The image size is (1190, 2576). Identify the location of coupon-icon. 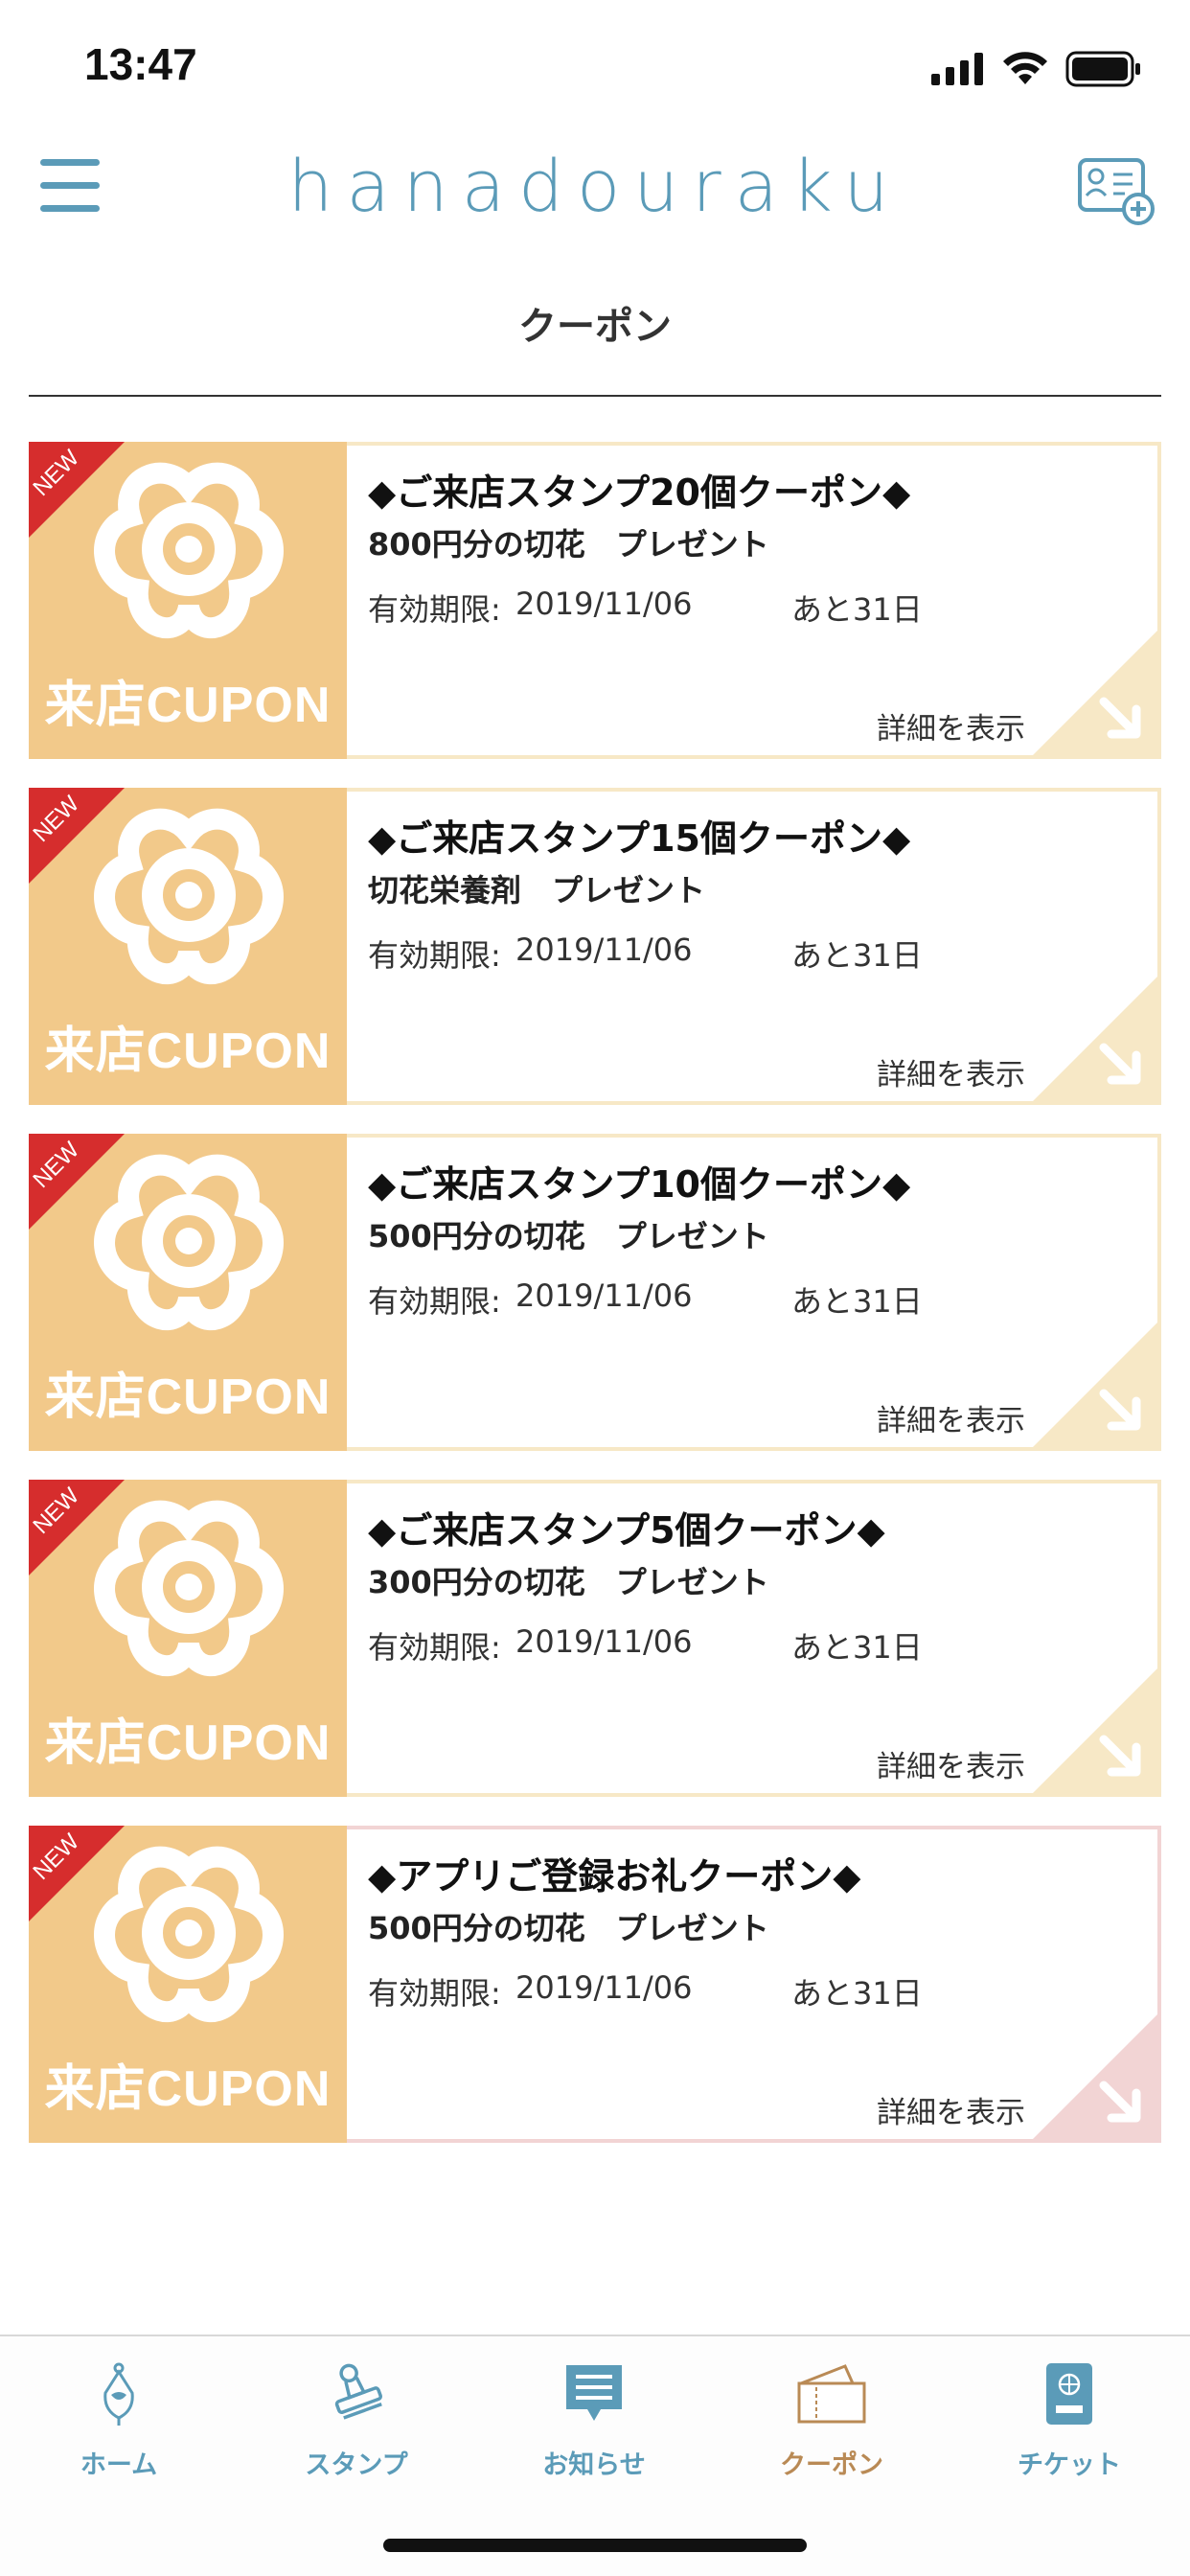
(832, 2394).